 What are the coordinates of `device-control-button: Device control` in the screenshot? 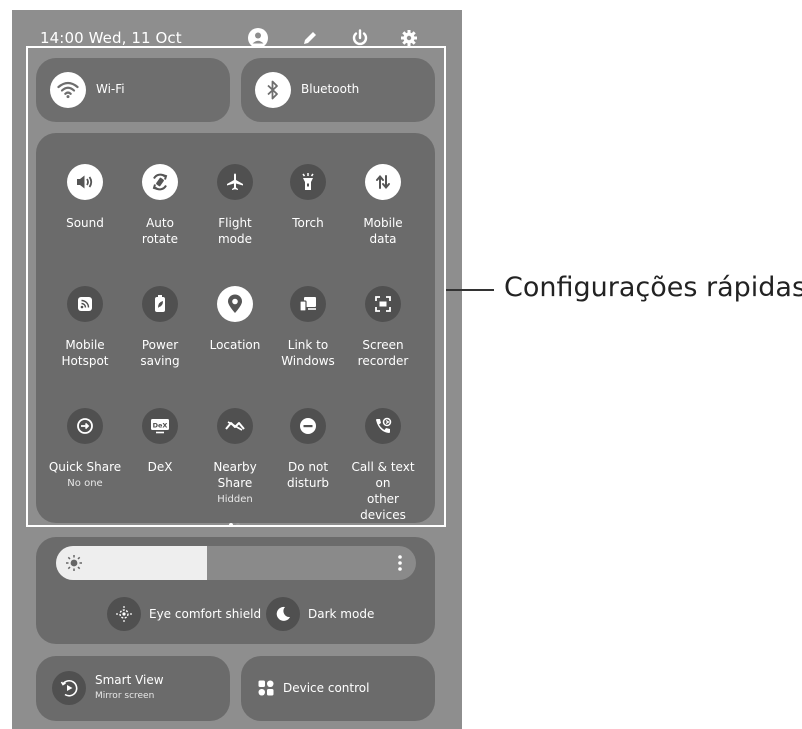 It's located at (338, 688).